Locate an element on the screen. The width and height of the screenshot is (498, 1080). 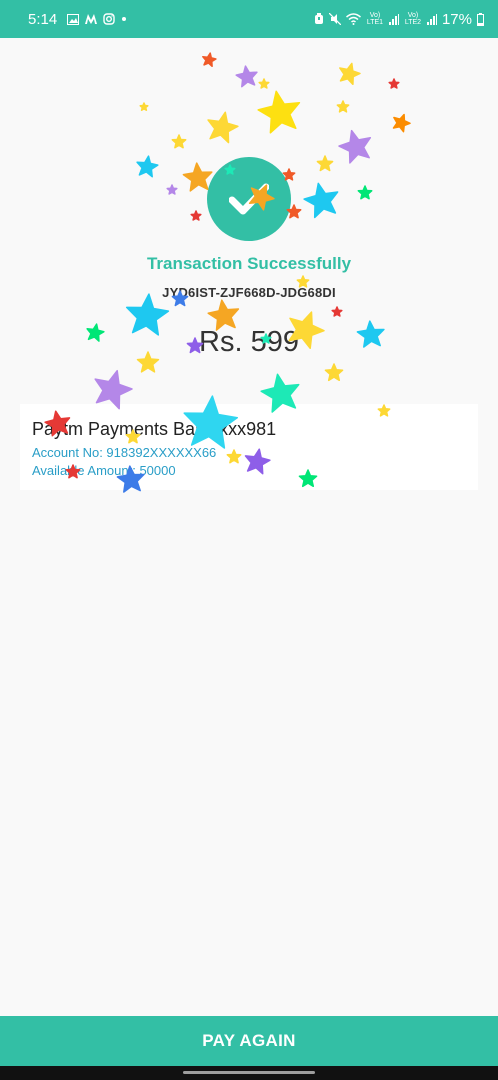
signal-1-icon is located at coordinates (393, 19).